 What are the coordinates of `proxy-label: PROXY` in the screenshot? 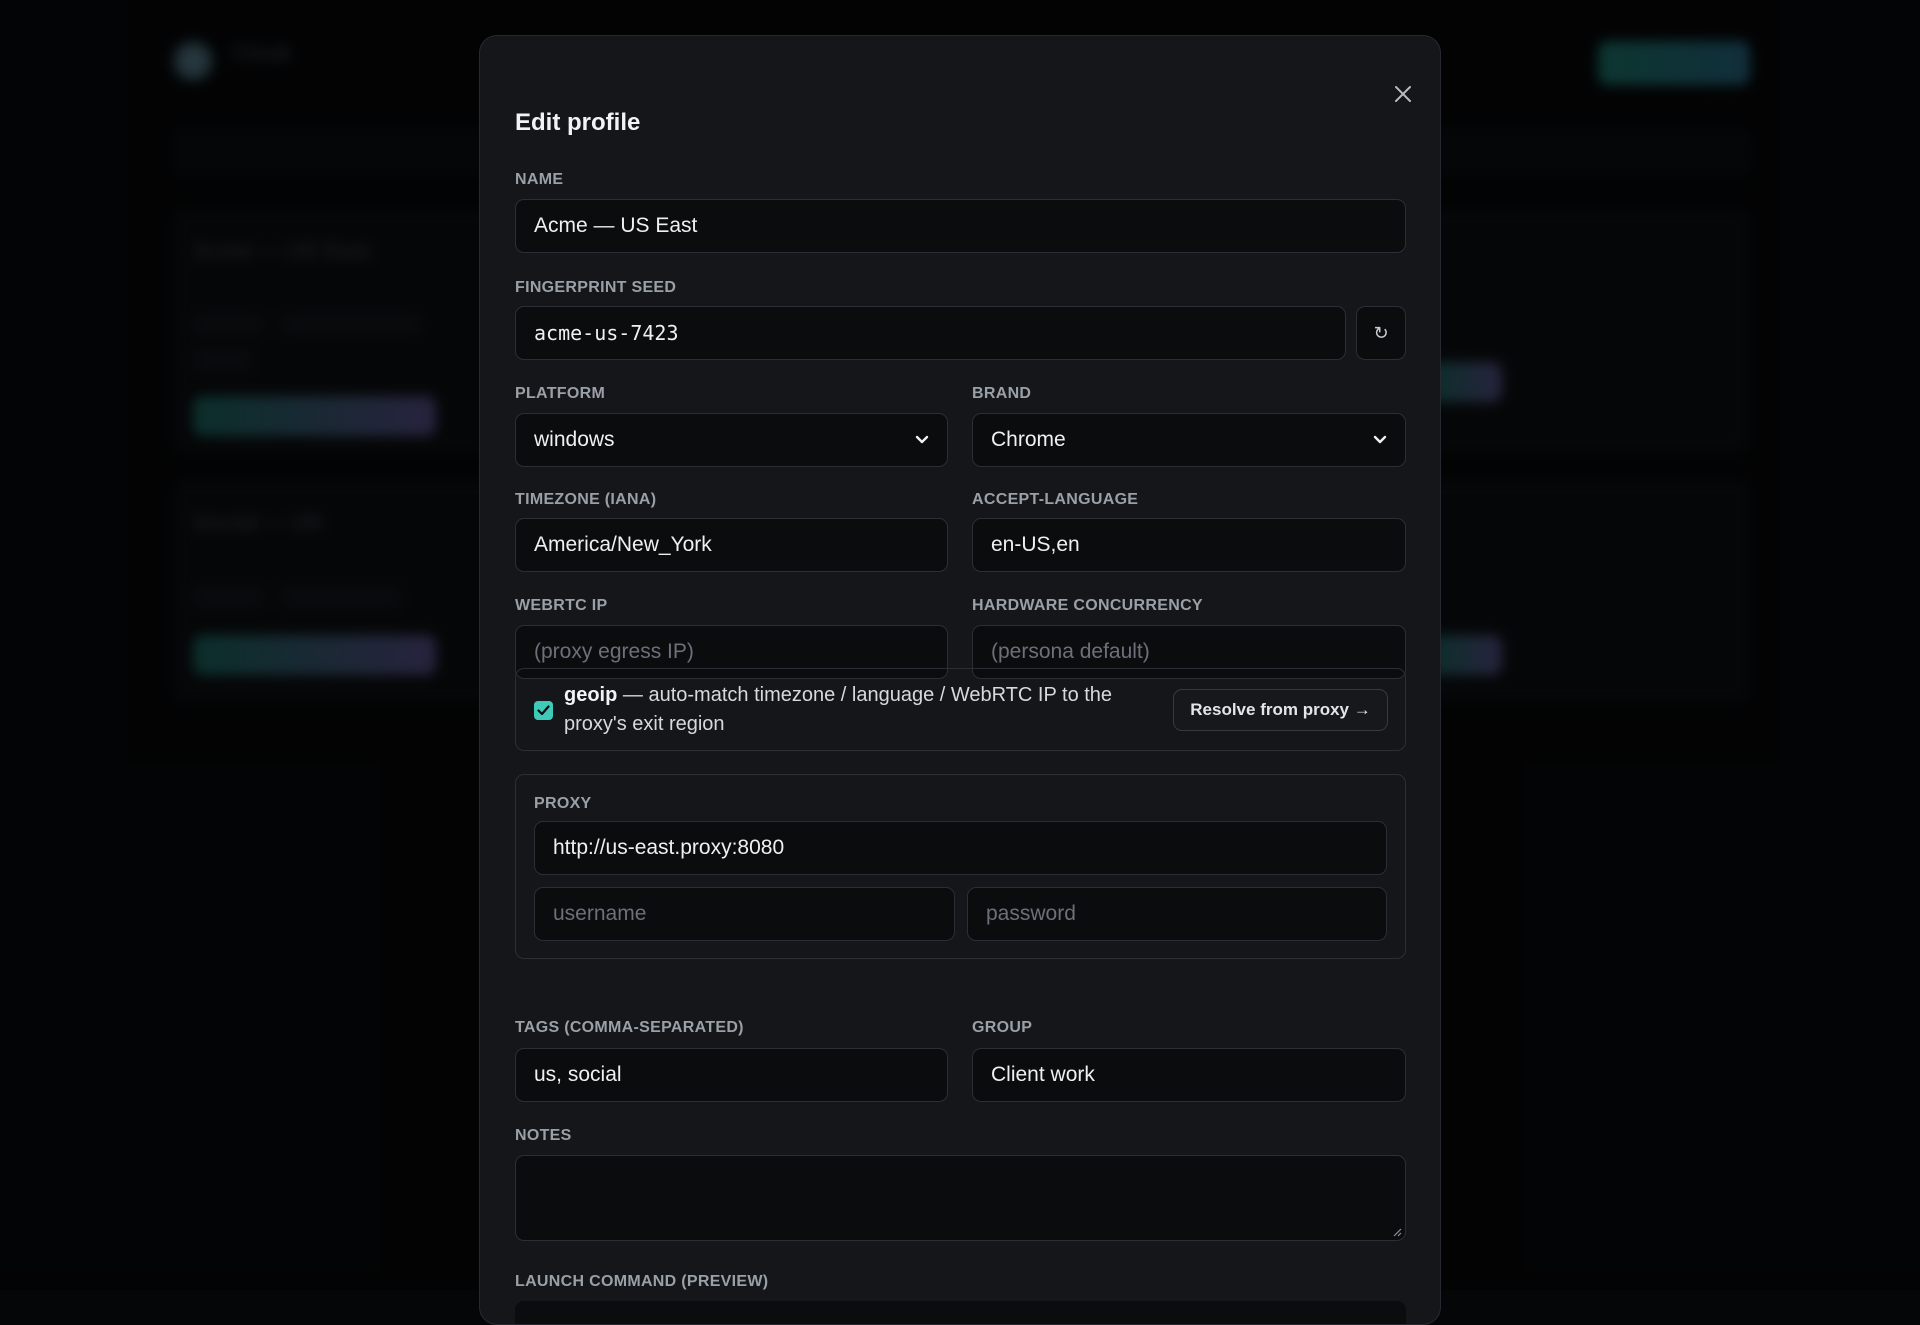 It's located at (563, 804).